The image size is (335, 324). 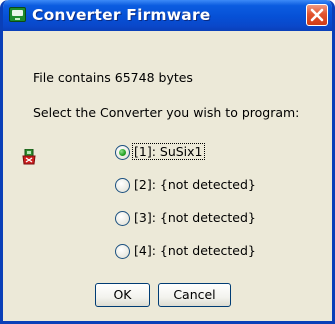 What do you see at coordinates (195, 184) in the screenshot?
I see `option-2-label: [2]: {not detected}` at bounding box center [195, 184].